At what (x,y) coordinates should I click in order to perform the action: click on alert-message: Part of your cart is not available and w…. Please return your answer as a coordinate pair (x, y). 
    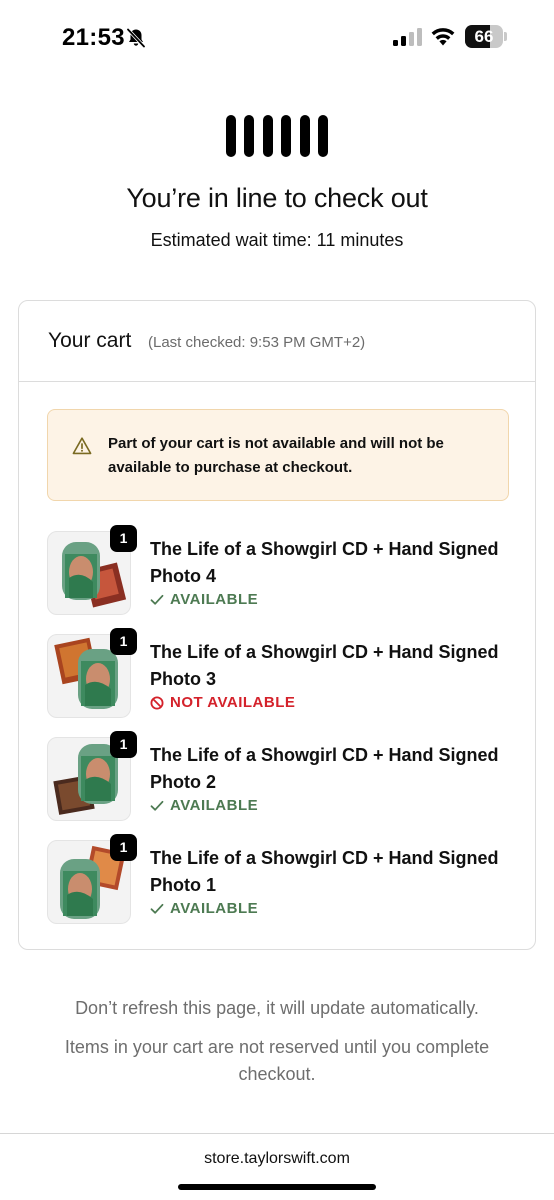
    Looking at the image, I should click on (276, 455).